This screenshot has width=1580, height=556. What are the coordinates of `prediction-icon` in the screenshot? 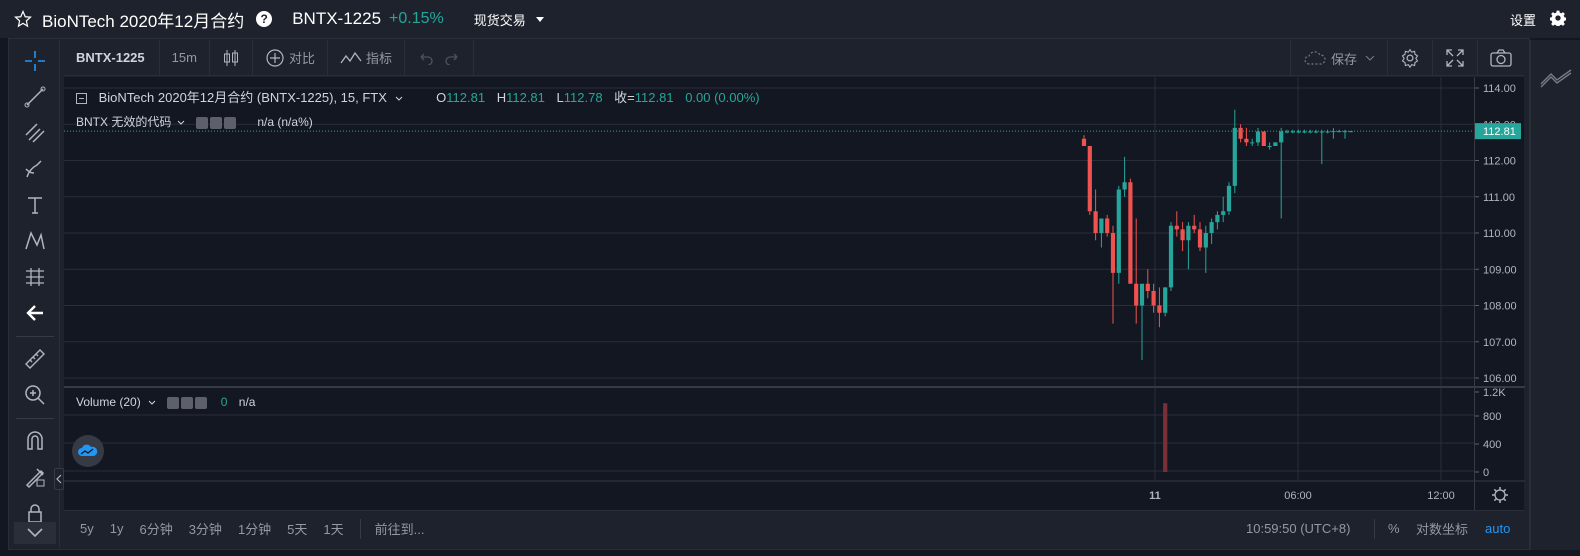 It's located at (35, 277).